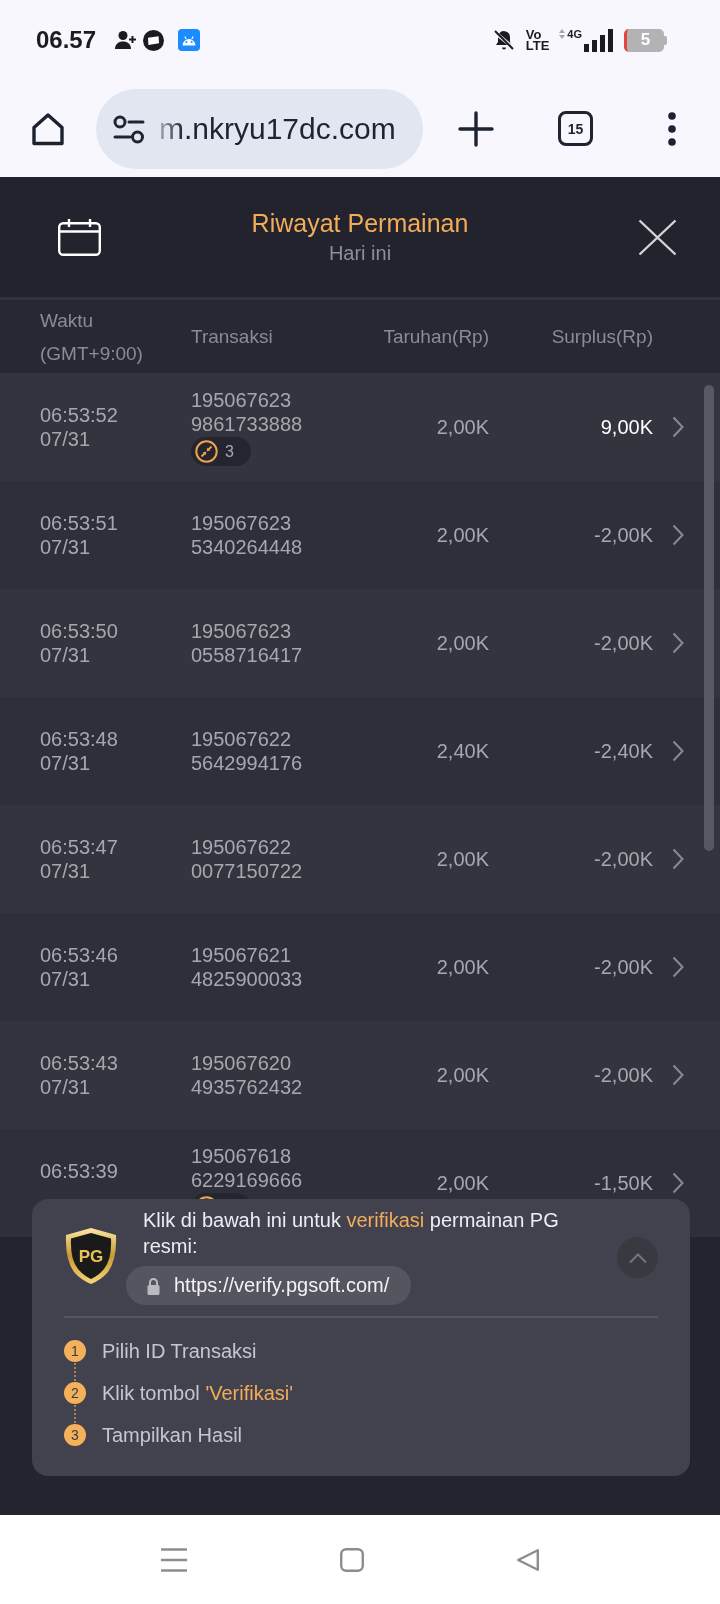 Image resolution: width=720 pixels, height=1604 pixels. I want to click on recents-button, so click(174, 1559).